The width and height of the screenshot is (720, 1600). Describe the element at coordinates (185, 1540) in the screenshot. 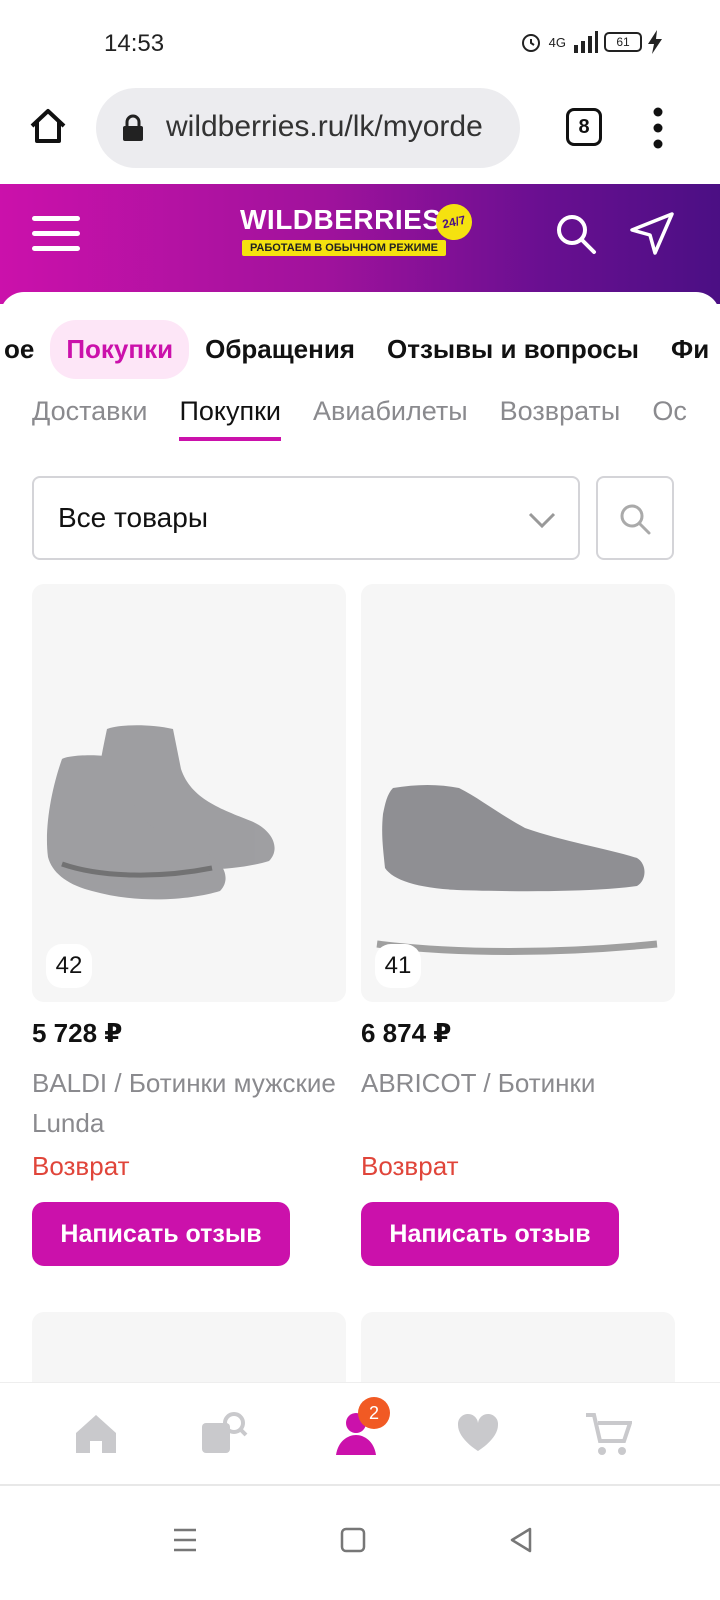

I see `recent-apps-icon` at that location.